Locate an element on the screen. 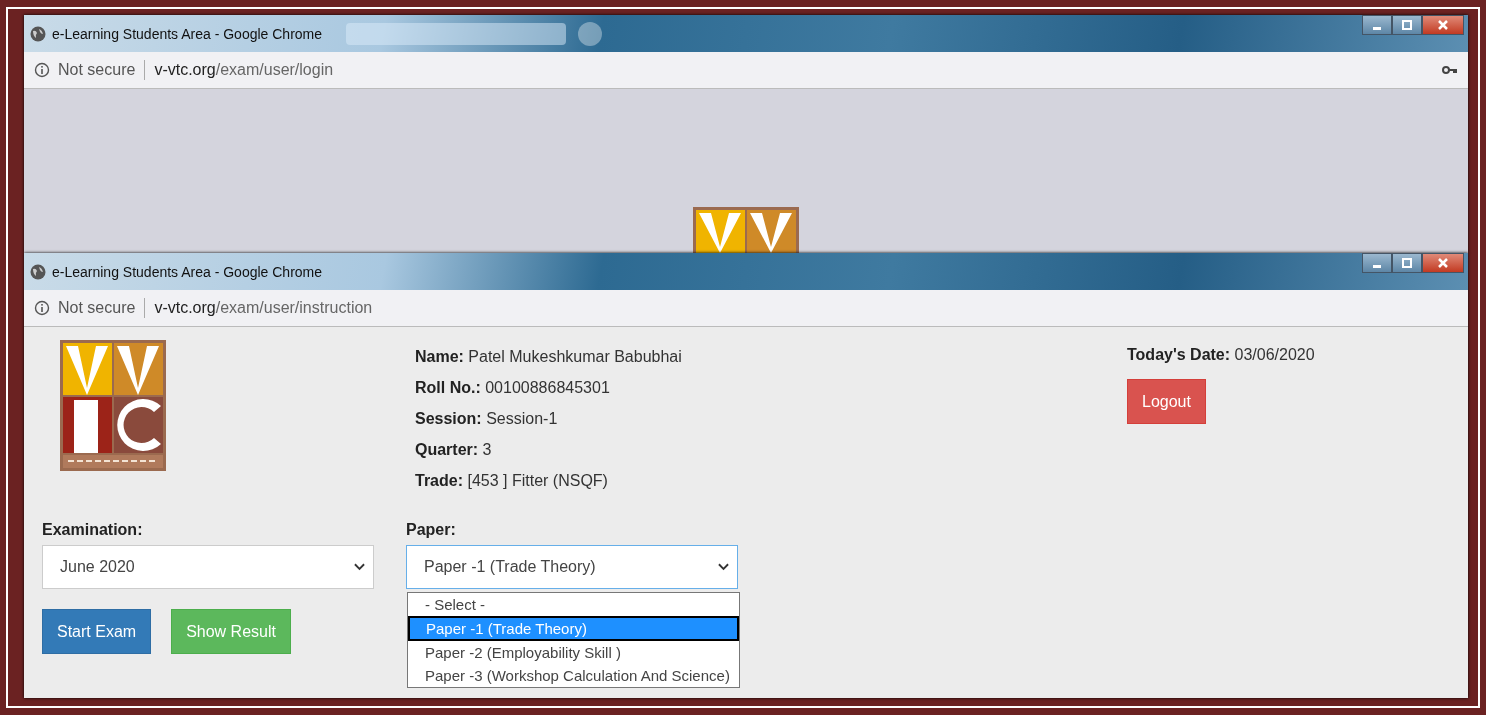 The width and height of the screenshot is (1486, 715). dropdown-option: Paper -2 (Employability Skill ) is located at coordinates (573, 652).